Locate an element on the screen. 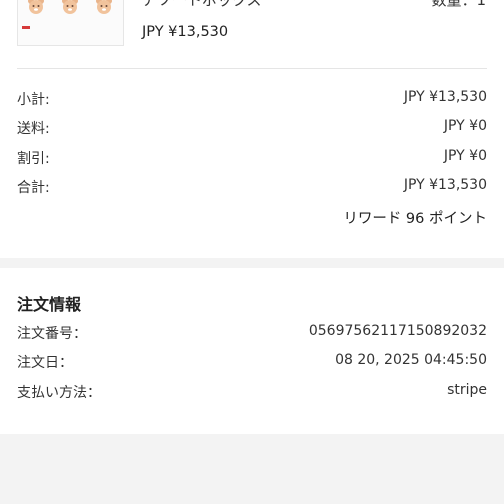  payment-method-label: 支払い方法： is located at coordinates (59, 393).